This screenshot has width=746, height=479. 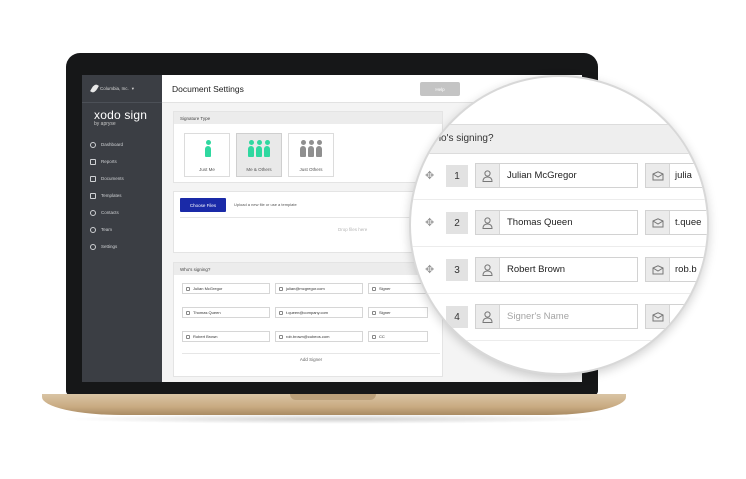 I want to click on signer-email-field: rob.b, so click(x=676, y=269).